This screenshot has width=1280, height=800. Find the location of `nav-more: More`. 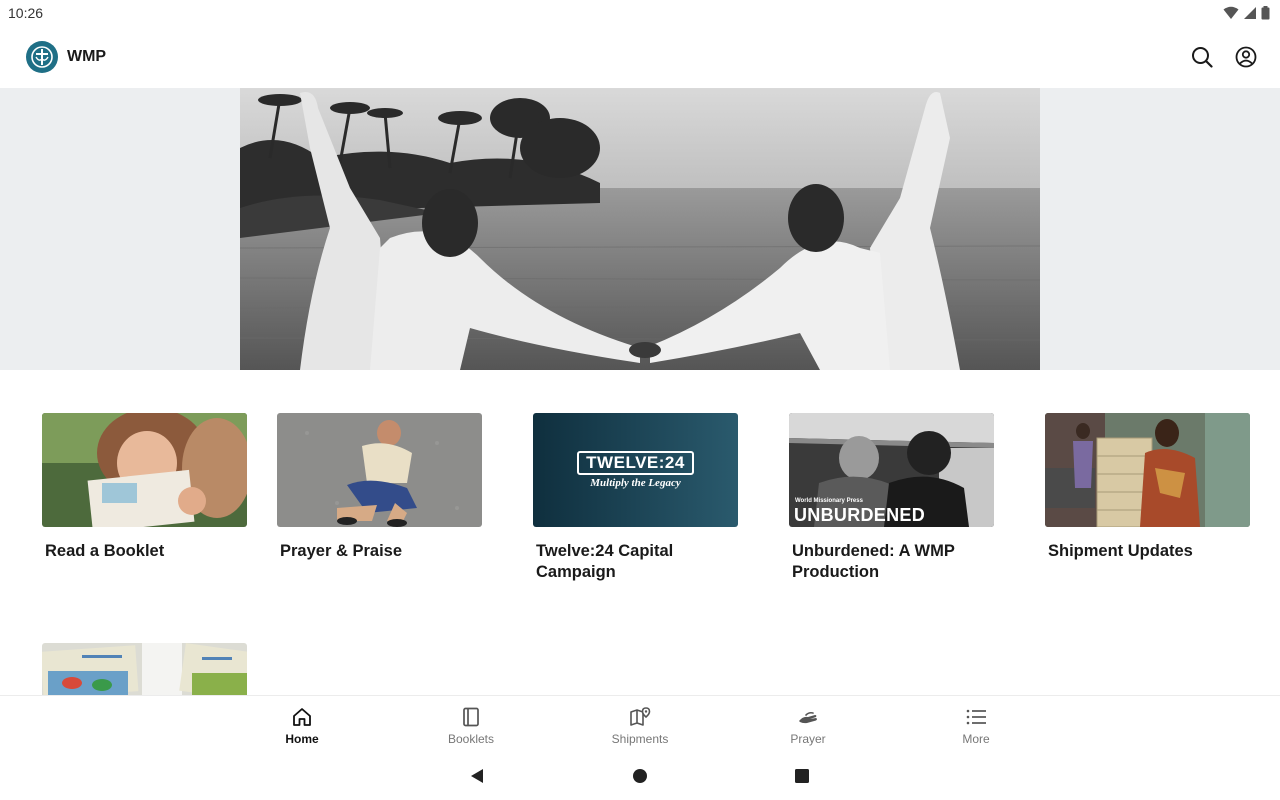

nav-more: More is located at coordinates (976, 724).